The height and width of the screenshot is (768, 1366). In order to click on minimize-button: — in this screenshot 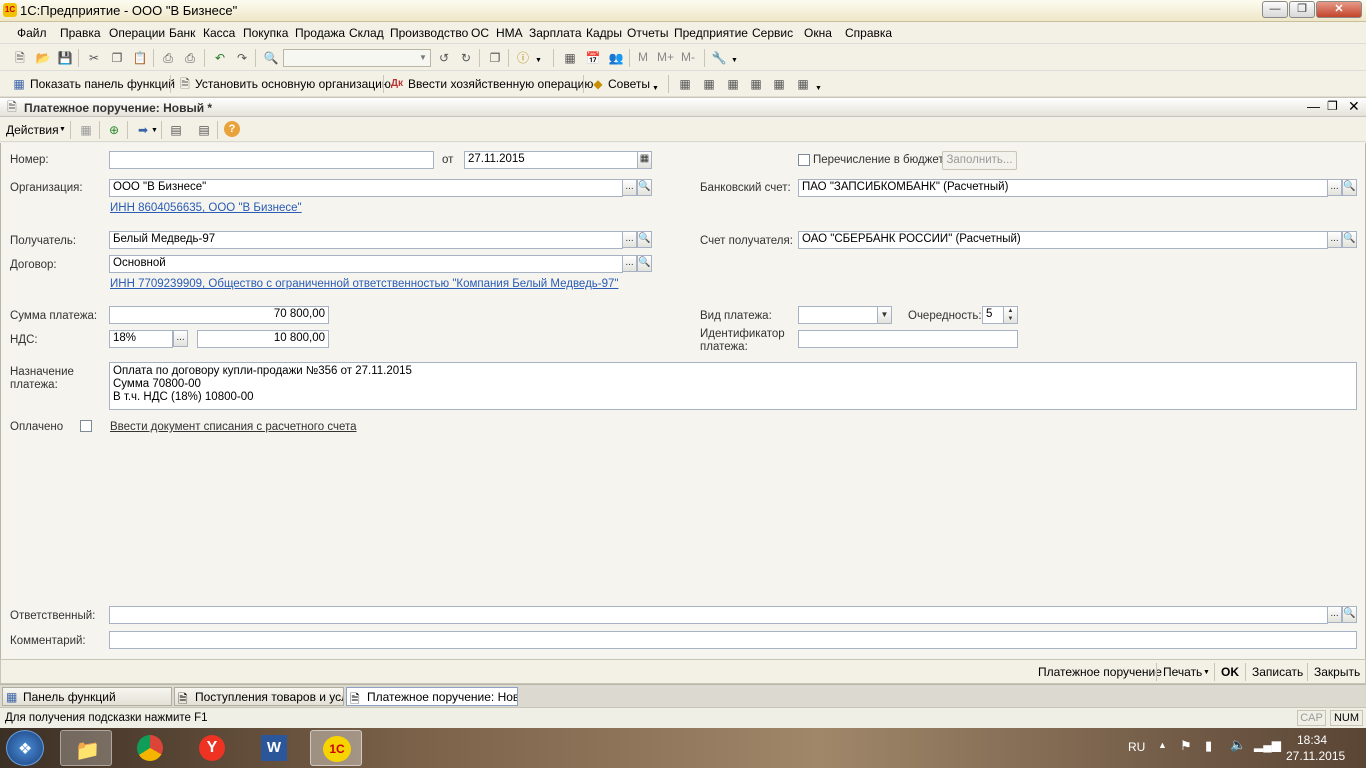, I will do `click(1275, 9)`.